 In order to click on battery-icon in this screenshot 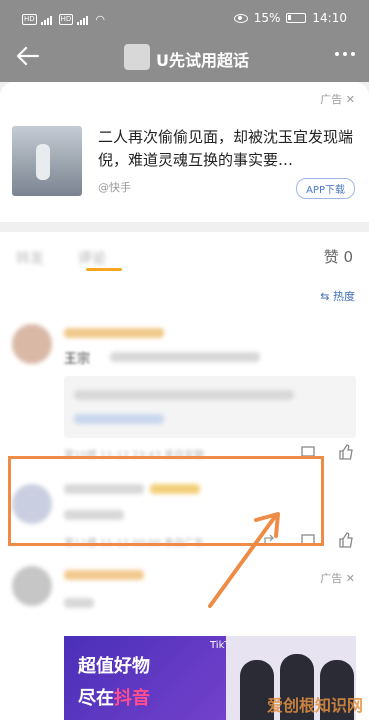, I will do `click(296, 18)`.